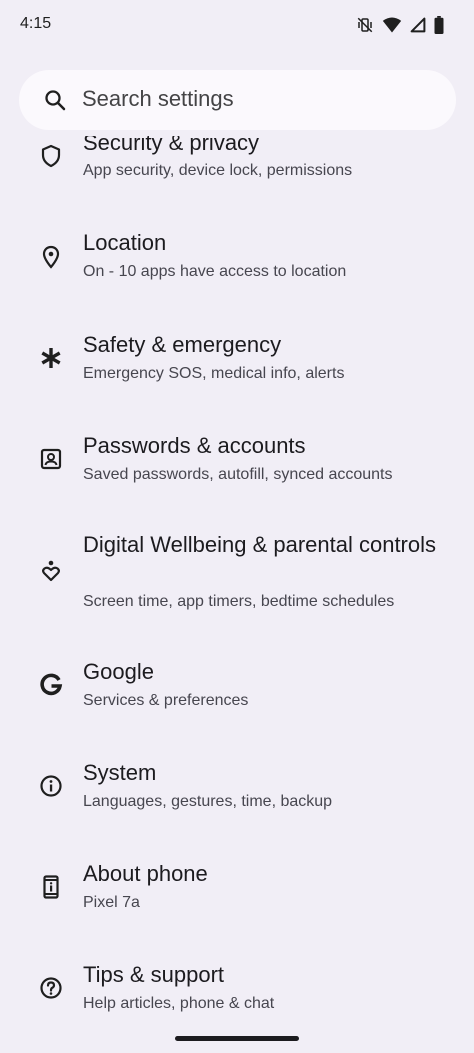  Describe the element at coordinates (125, 242) in the screenshot. I see `setting-title: Location` at that location.